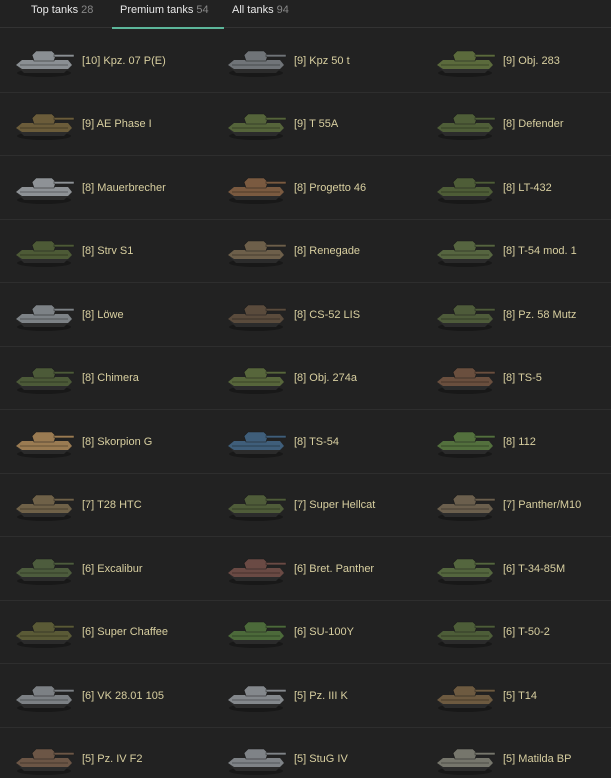 The image size is (611, 778). I want to click on tank-item: [7] Super Hellcat, so click(315, 505).